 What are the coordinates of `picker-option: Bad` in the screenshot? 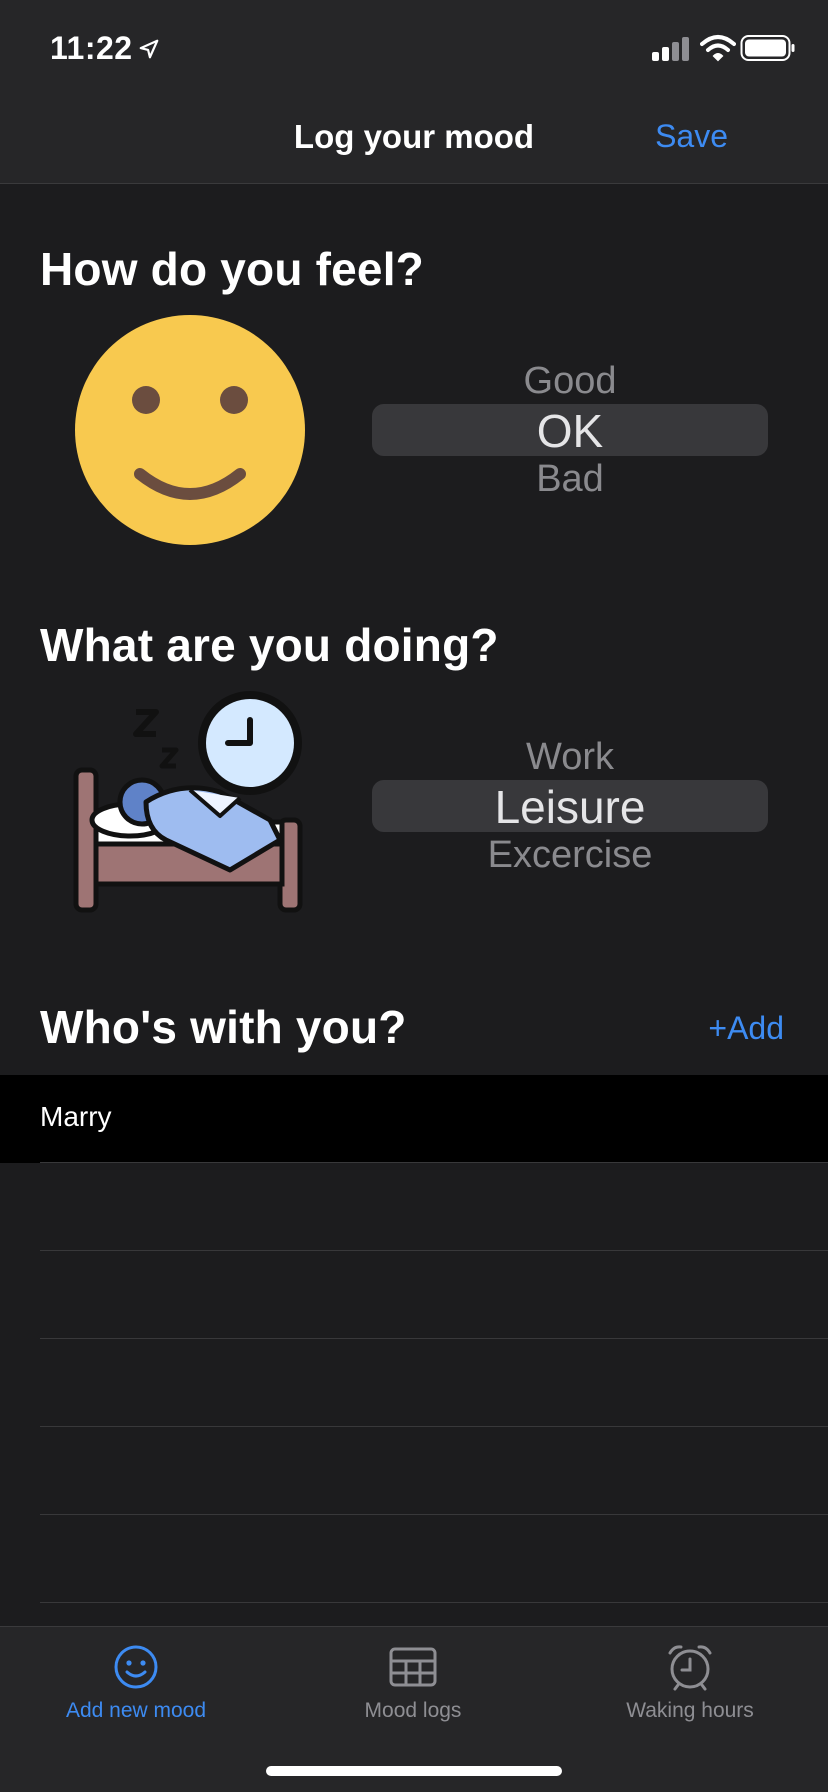 It's located at (570, 479).